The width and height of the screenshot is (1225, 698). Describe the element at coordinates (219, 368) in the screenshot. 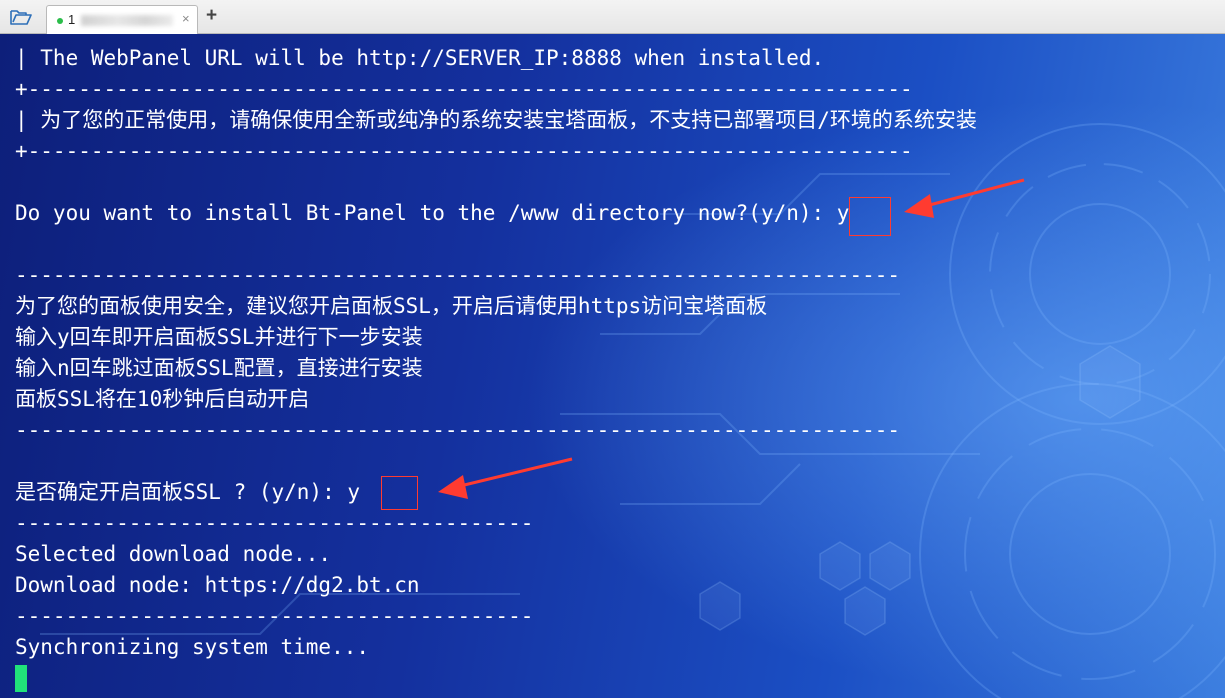

I see `terminal-line: 输入n回车跳过面板SSL配置，直接进行安装` at that location.